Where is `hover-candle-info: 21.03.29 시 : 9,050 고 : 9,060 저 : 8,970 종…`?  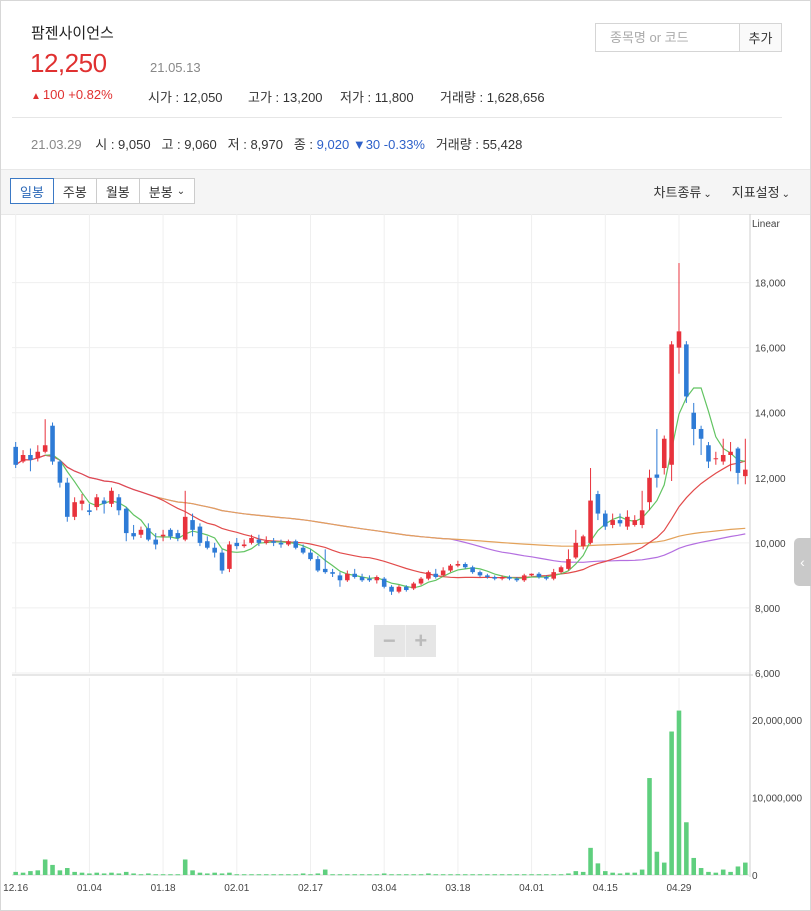
hover-candle-info: 21.03.29 시 : 9,050 고 : 9,060 저 : 8,970 종… is located at coordinates (277, 144).